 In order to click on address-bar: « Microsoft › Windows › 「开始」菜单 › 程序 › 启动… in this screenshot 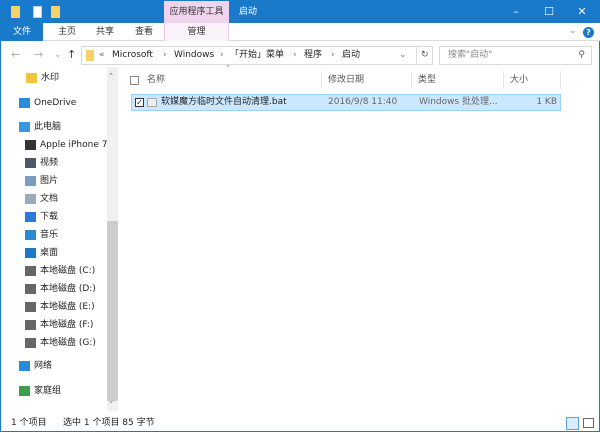, I will do `click(257, 55)`.